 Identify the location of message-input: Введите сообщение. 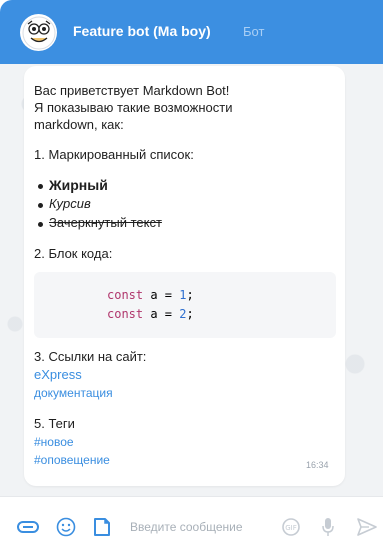
(186, 527).